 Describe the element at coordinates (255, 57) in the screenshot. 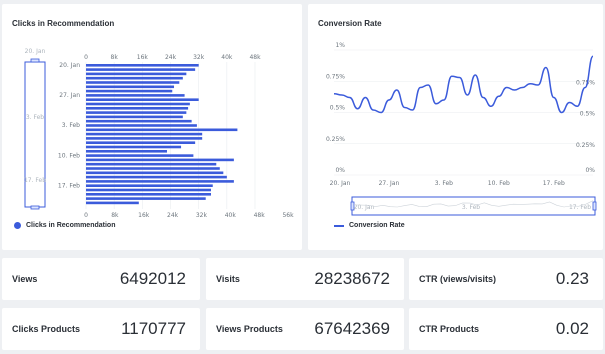

I see `top-axis-tick: 48k` at that location.